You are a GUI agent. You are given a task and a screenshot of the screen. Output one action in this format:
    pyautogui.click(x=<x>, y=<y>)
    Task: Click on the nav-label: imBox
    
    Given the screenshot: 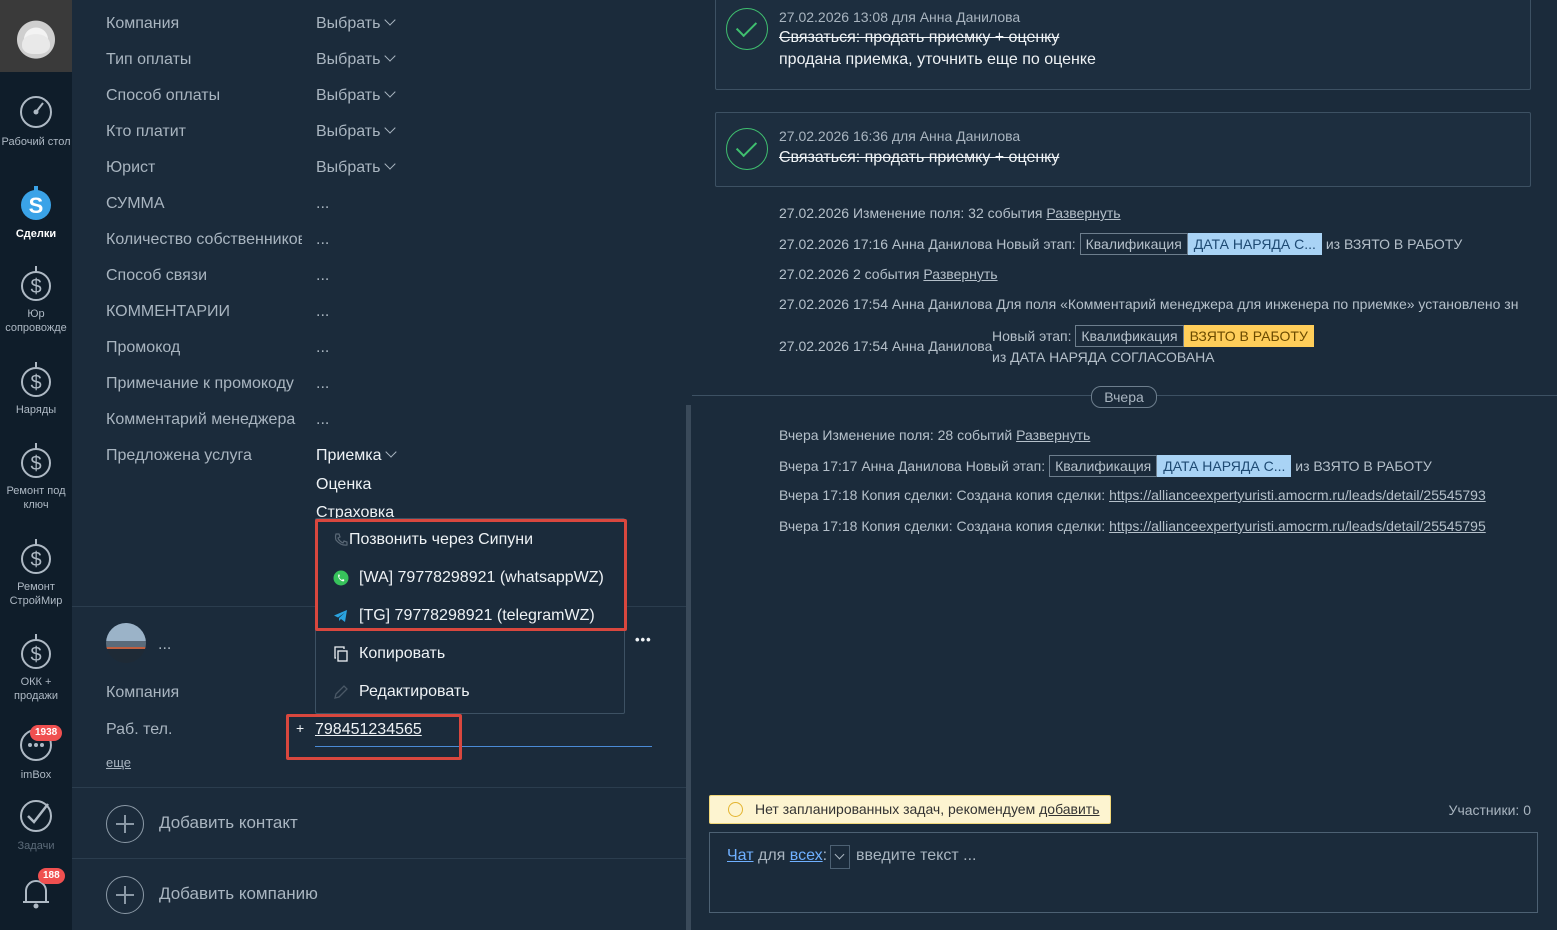 What is the action you would take?
    pyautogui.click(x=36, y=775)
    